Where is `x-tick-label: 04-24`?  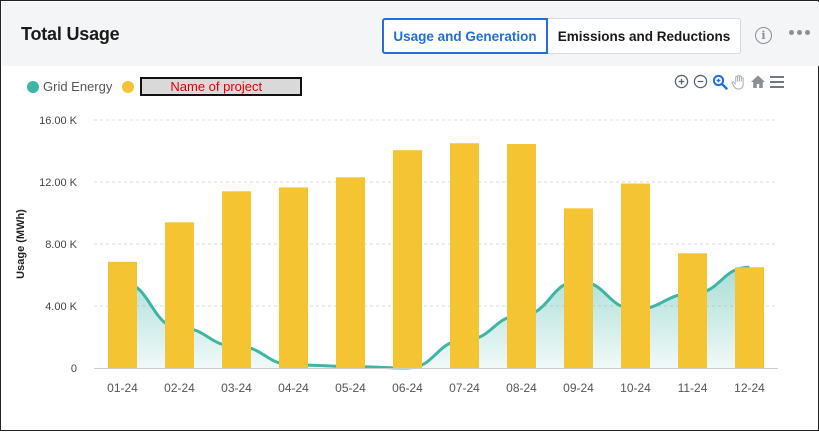 x-tick-label: 04-24 is located at coordinates (293, 388).